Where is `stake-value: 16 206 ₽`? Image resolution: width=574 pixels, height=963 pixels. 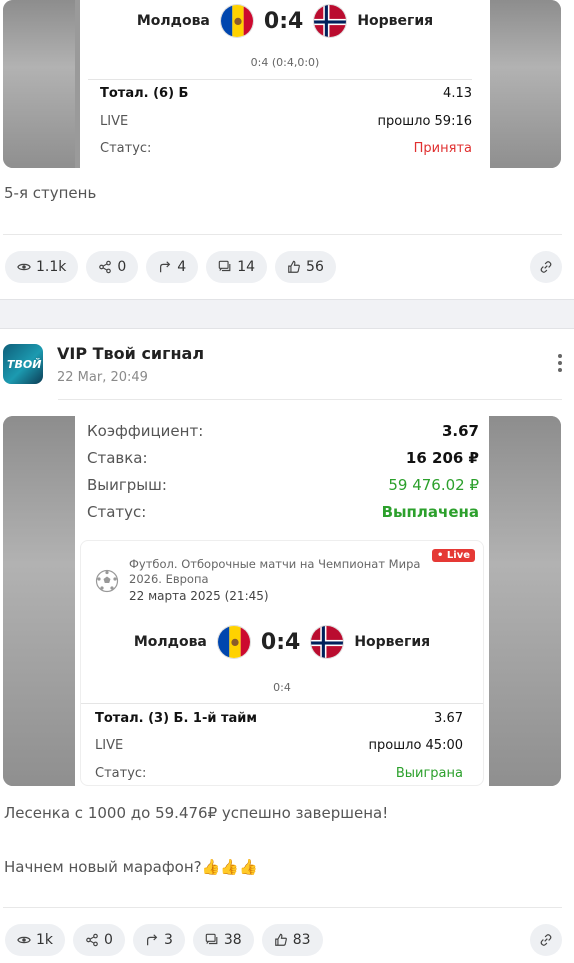
stake-value: 16 206 ₽ is located at coordinates (442, 458).